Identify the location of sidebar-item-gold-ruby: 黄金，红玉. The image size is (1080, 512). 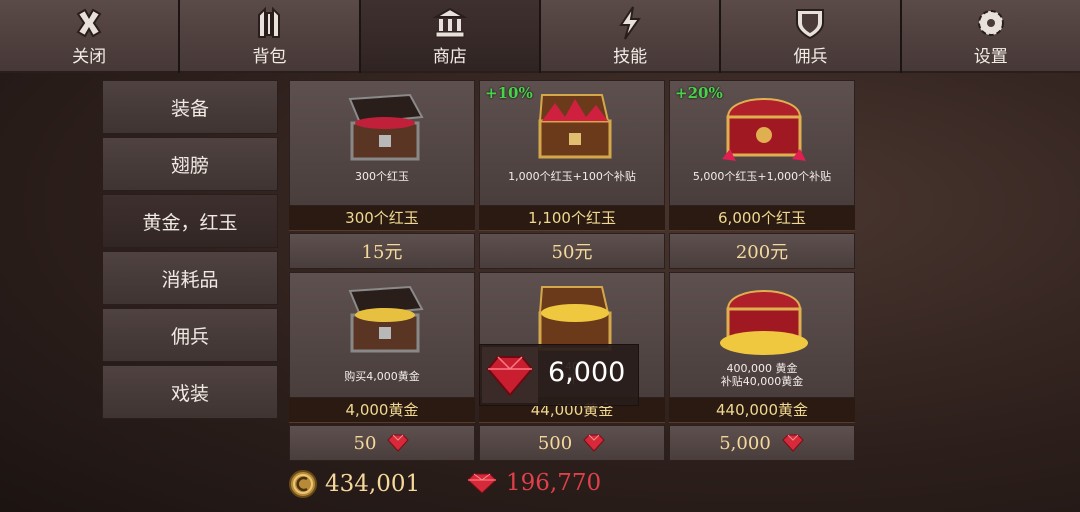
(190, 221).